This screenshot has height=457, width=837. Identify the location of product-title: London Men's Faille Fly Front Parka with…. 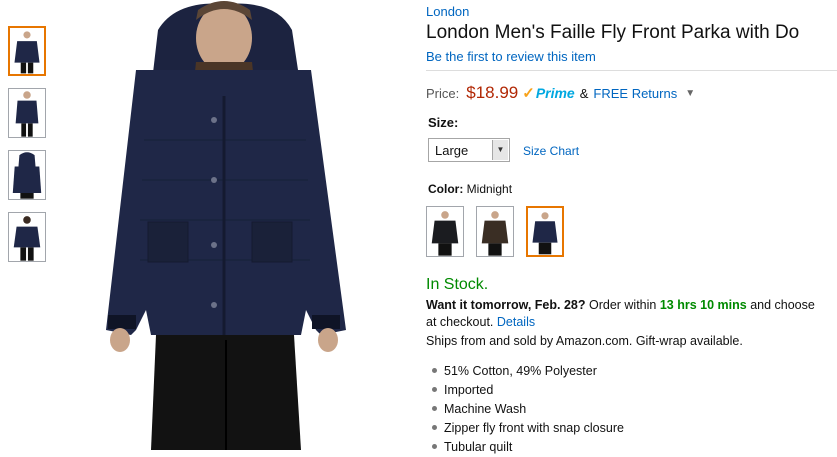
(613, 32).